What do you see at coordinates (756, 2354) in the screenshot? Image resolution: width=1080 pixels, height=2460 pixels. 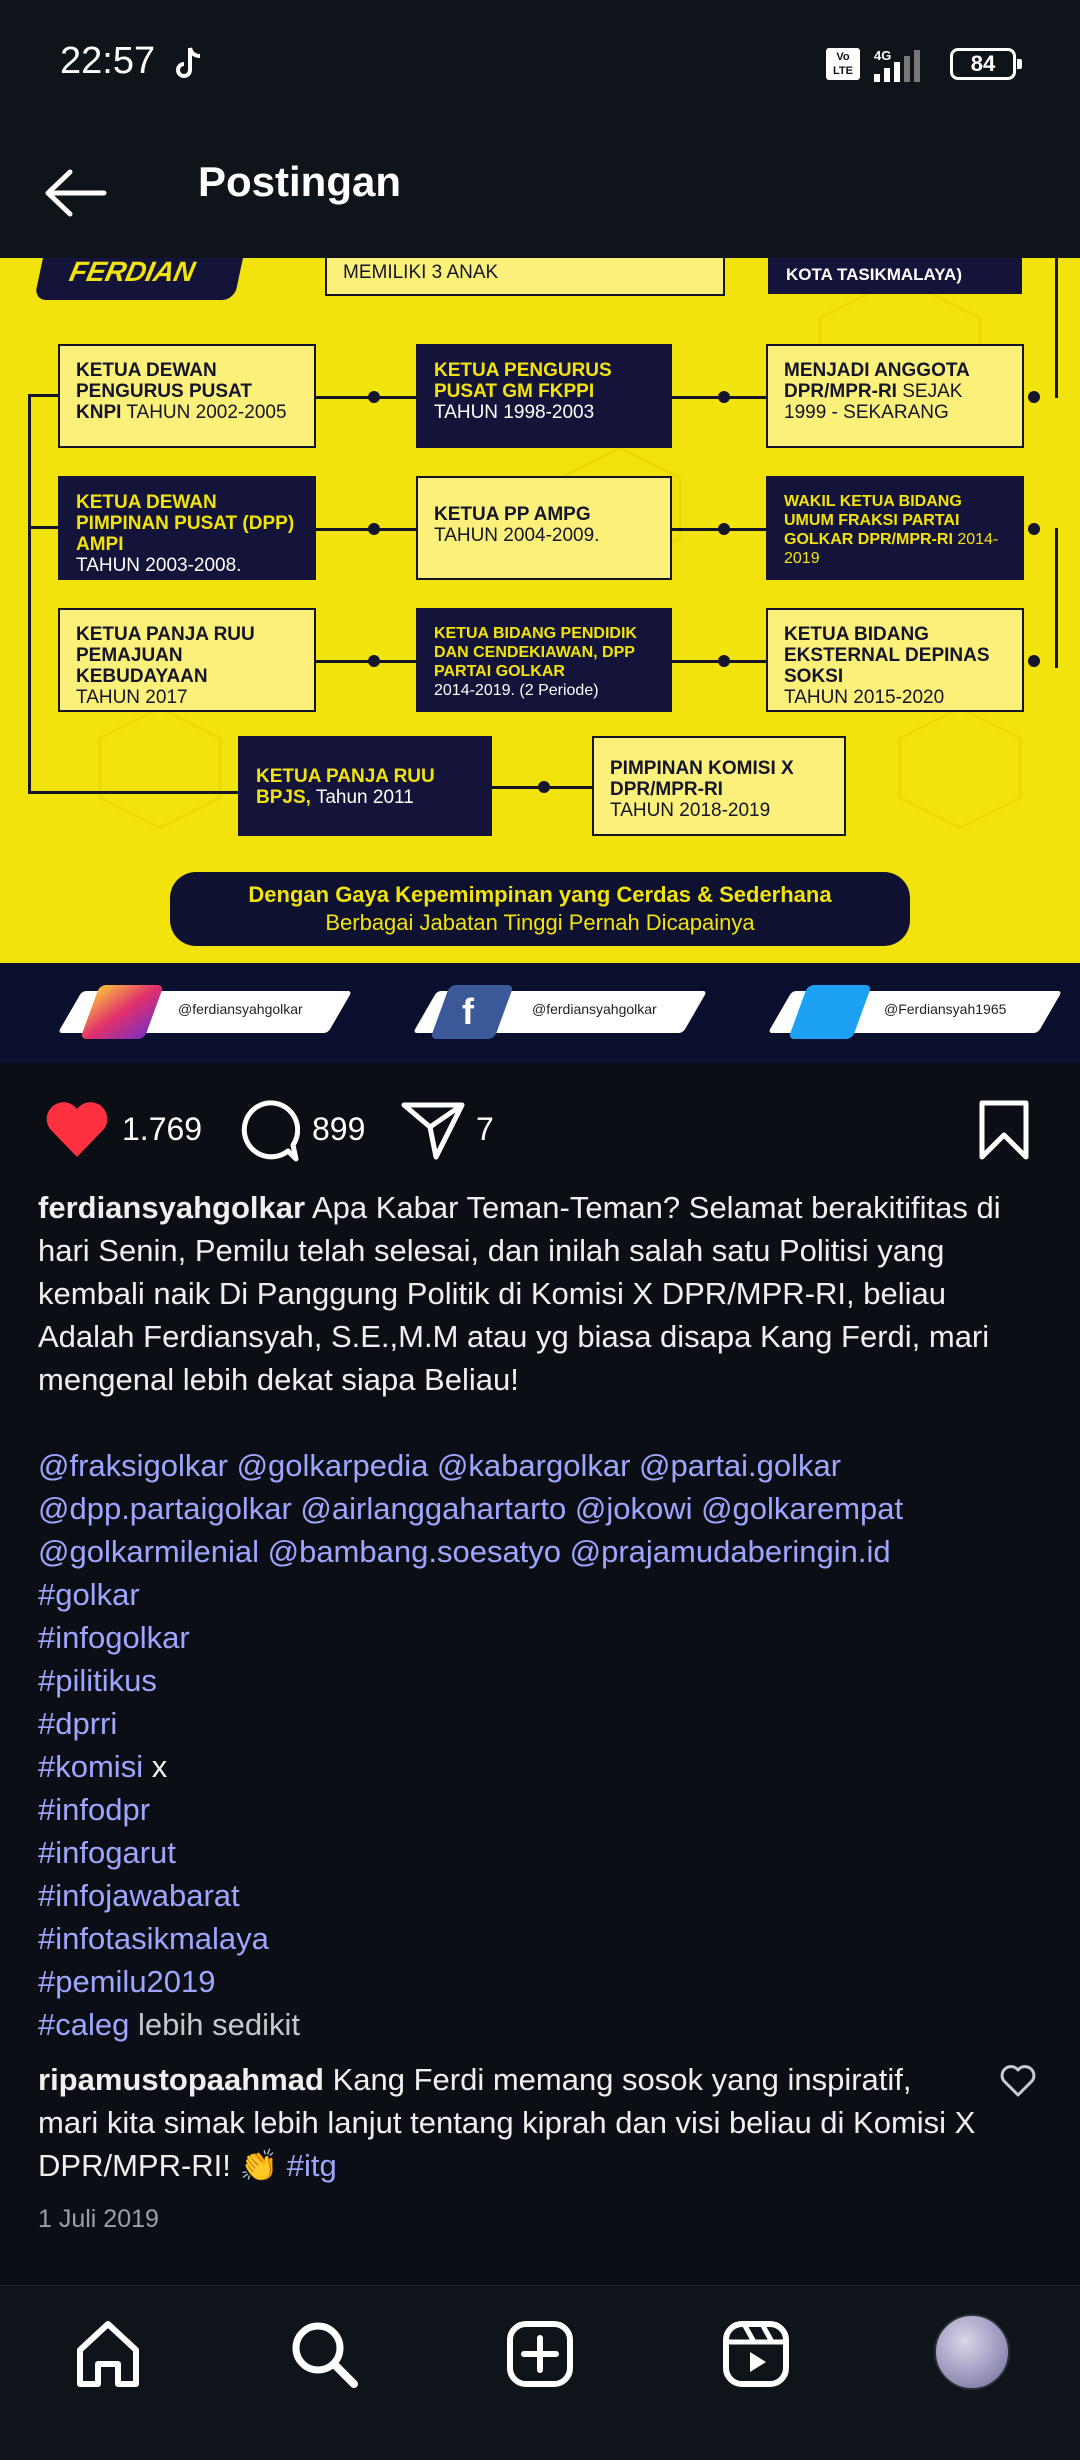 I see `reels-icon` at bounding box center [756, 2354].